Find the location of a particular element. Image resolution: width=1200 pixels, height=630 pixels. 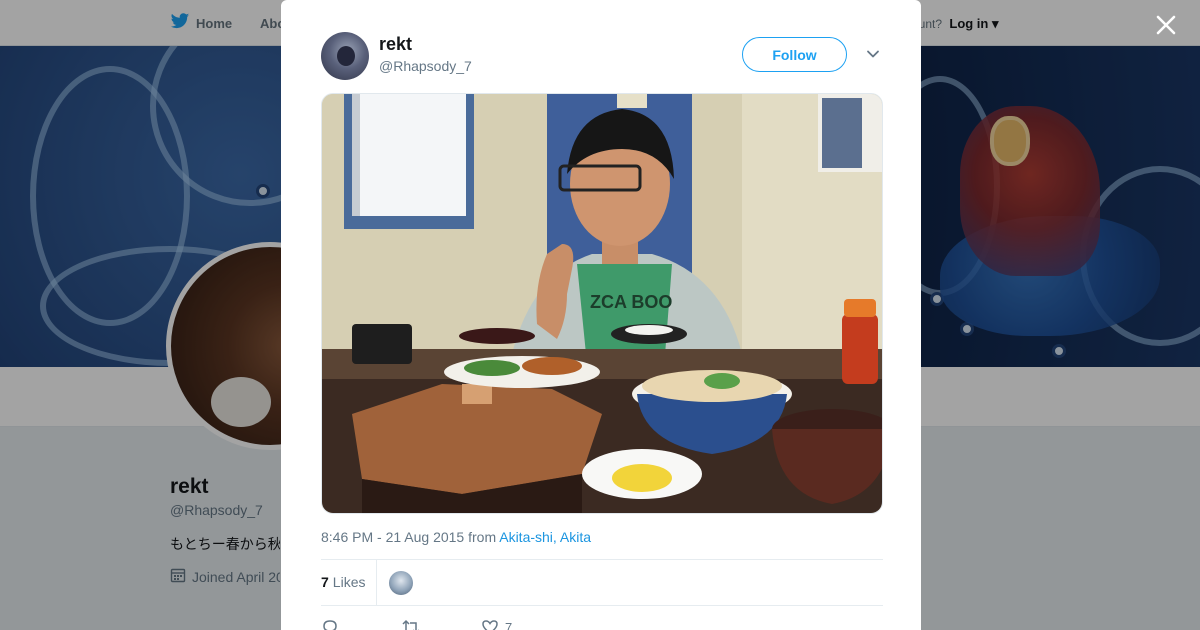

close-icon is located at coordinates (1166, 25).